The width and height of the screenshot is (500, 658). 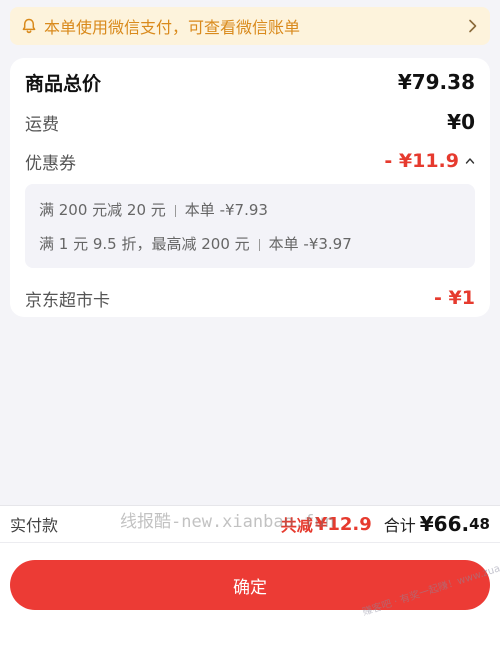 I want to click on coupon-detail-line: 满 200 元减 20 元本单 -¥7.93, so click(x=153, y=209).